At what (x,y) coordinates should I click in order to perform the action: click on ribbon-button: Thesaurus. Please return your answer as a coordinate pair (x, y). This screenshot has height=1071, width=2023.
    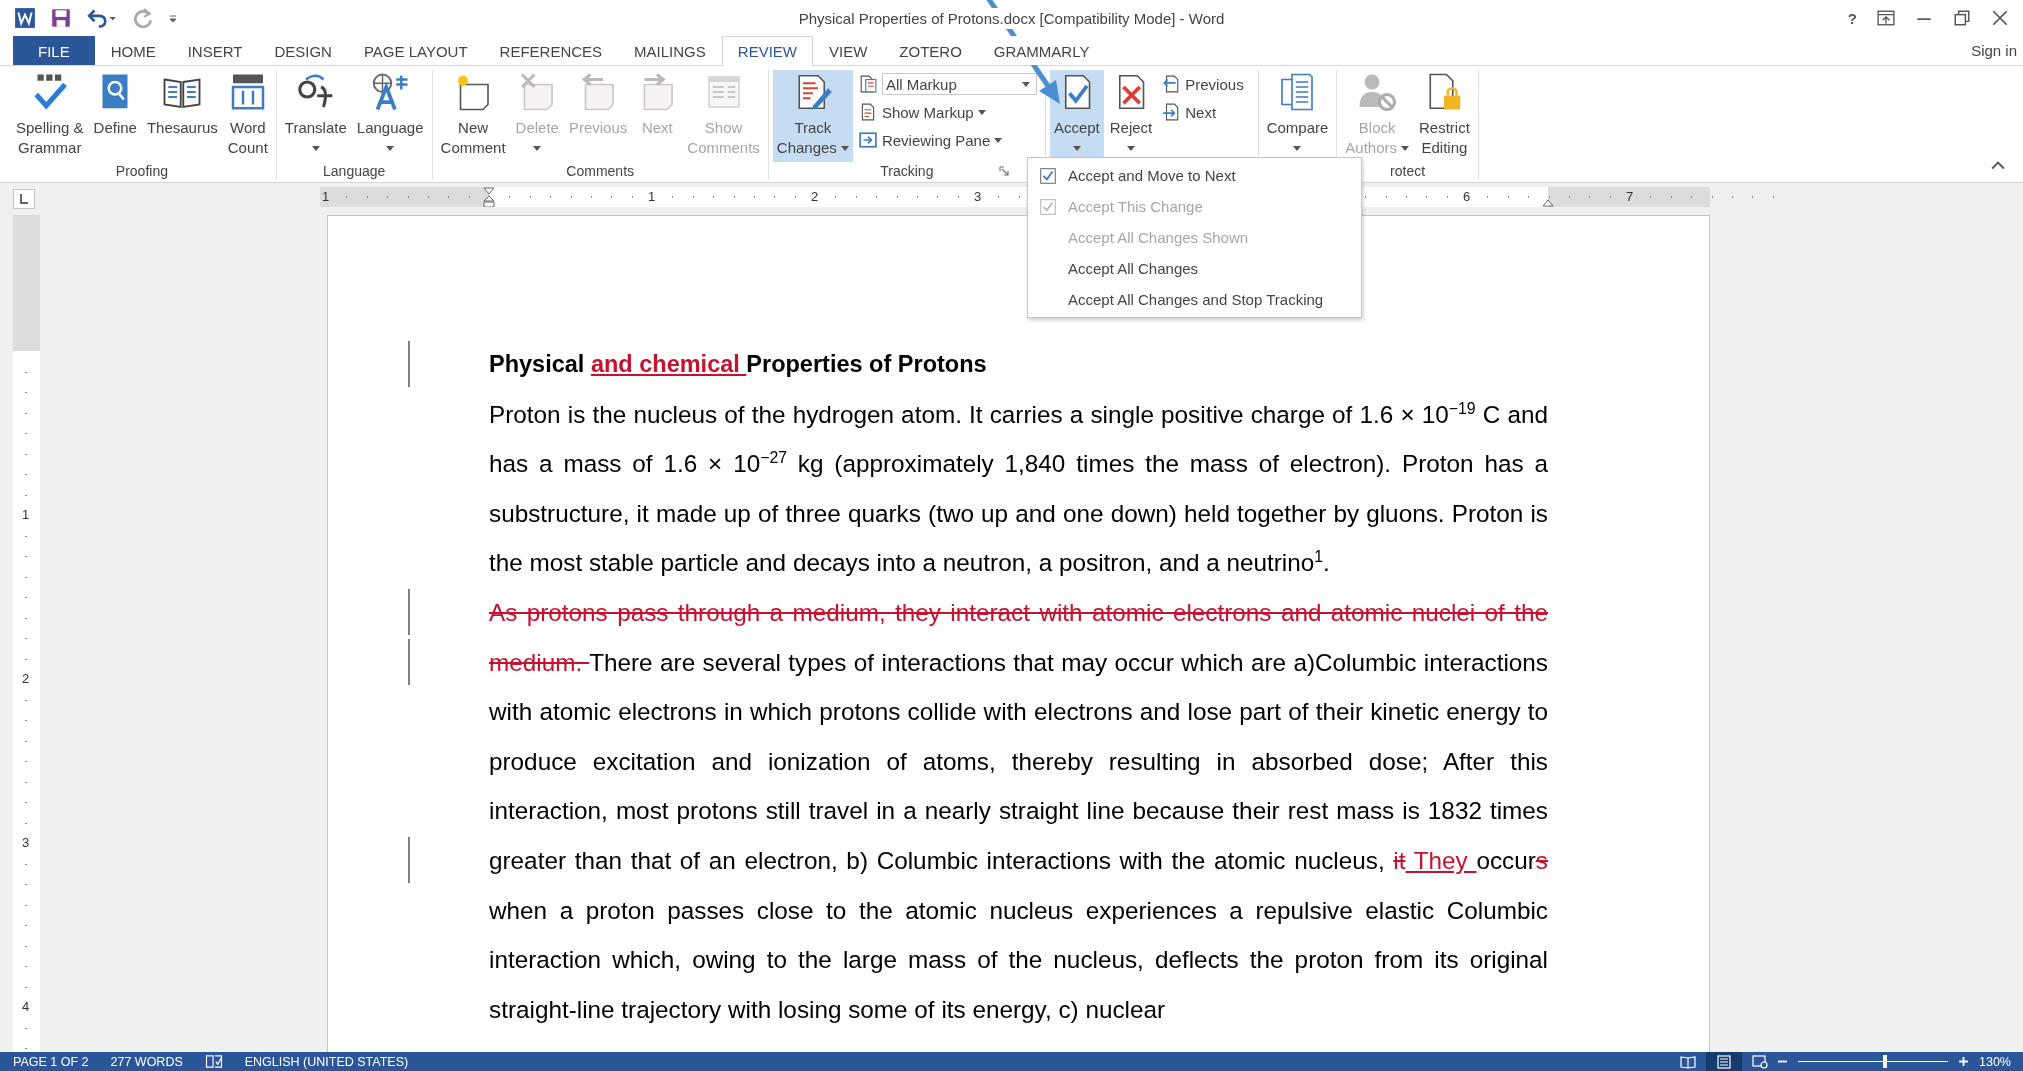
    Looking at the image, I should click on (182, 116).